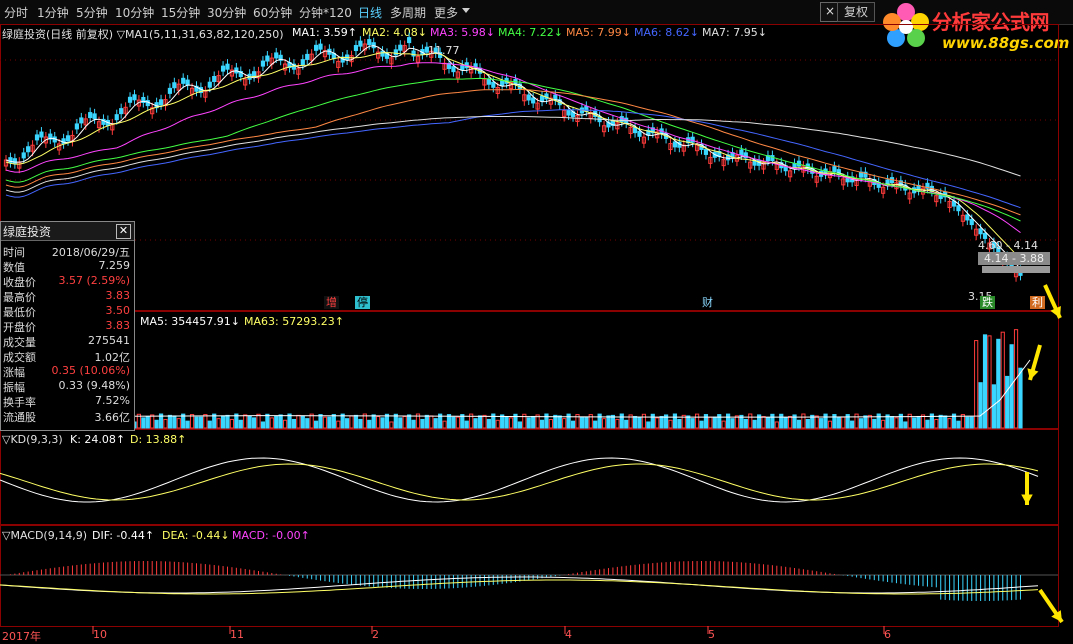  What do you see at coordinates (1037, 302) in the screenshot?
I see `event-marker-li: 利` at bounding box center [1037, 302].